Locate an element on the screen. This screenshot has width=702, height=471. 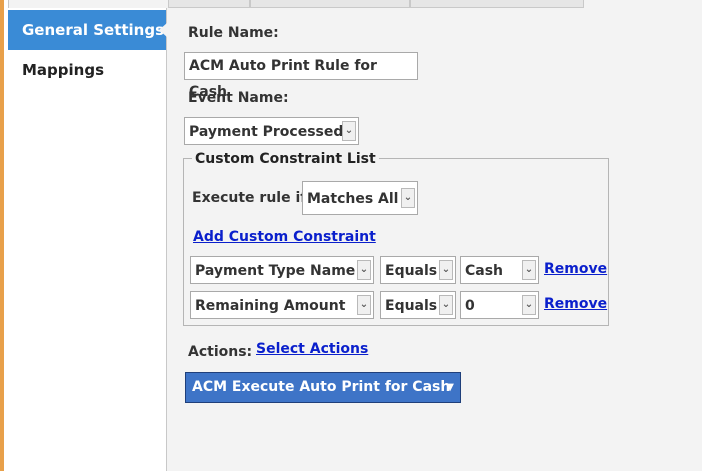
constraint-value: Cash is located at coordinates (484, 271).